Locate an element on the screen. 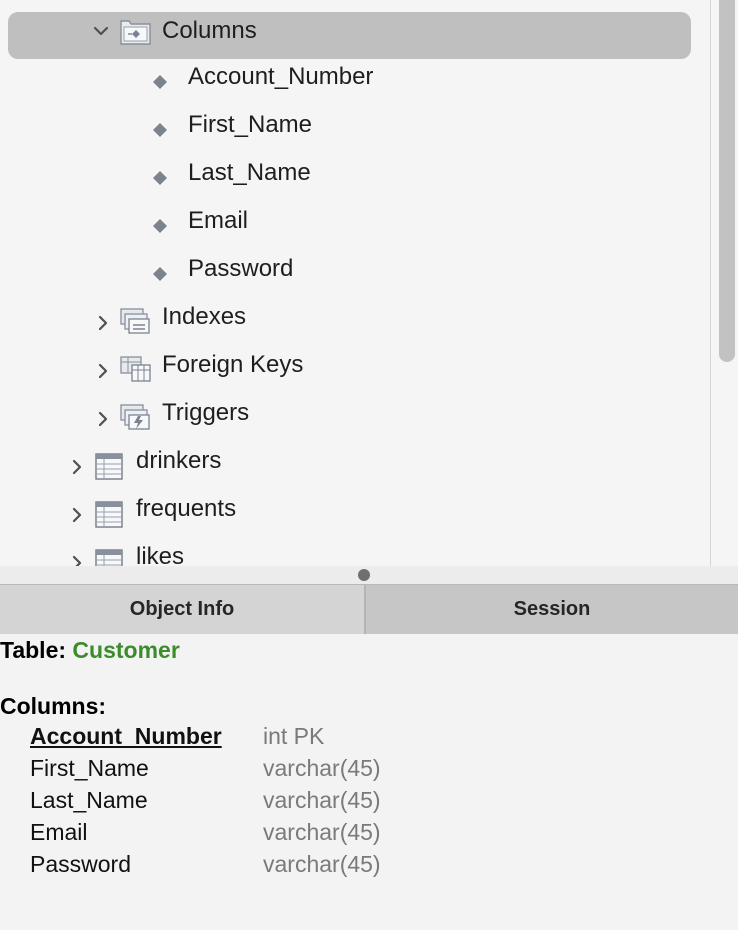  column-name: Account_Number is located at coordinates (126, 736).